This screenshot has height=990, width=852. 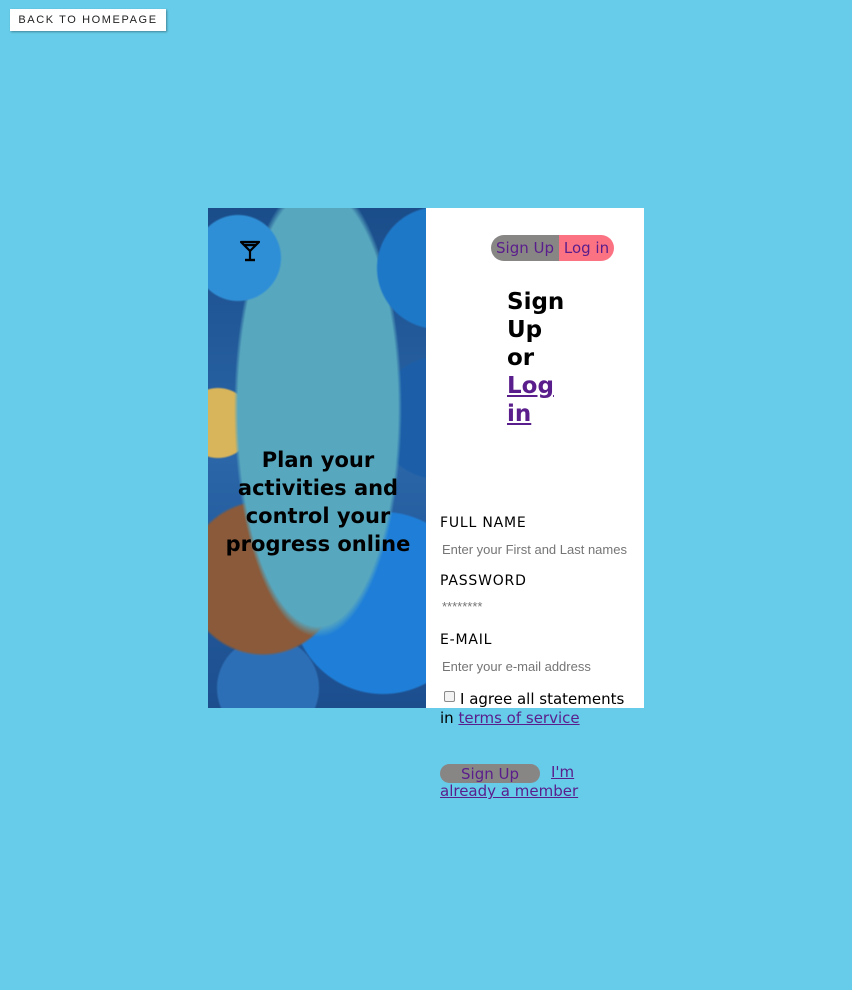 I want to click on toggle-signup-tab: Sign Up, so click(x=525, y=248).